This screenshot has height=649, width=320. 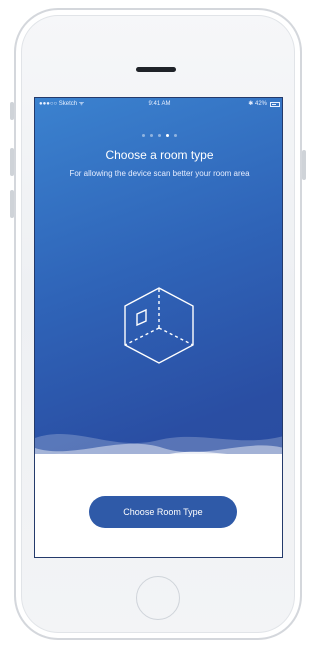 What do you see at coordinates (12, 162) in the screenshot?
I see `volume-up-button` at bounding box center [12, 162].